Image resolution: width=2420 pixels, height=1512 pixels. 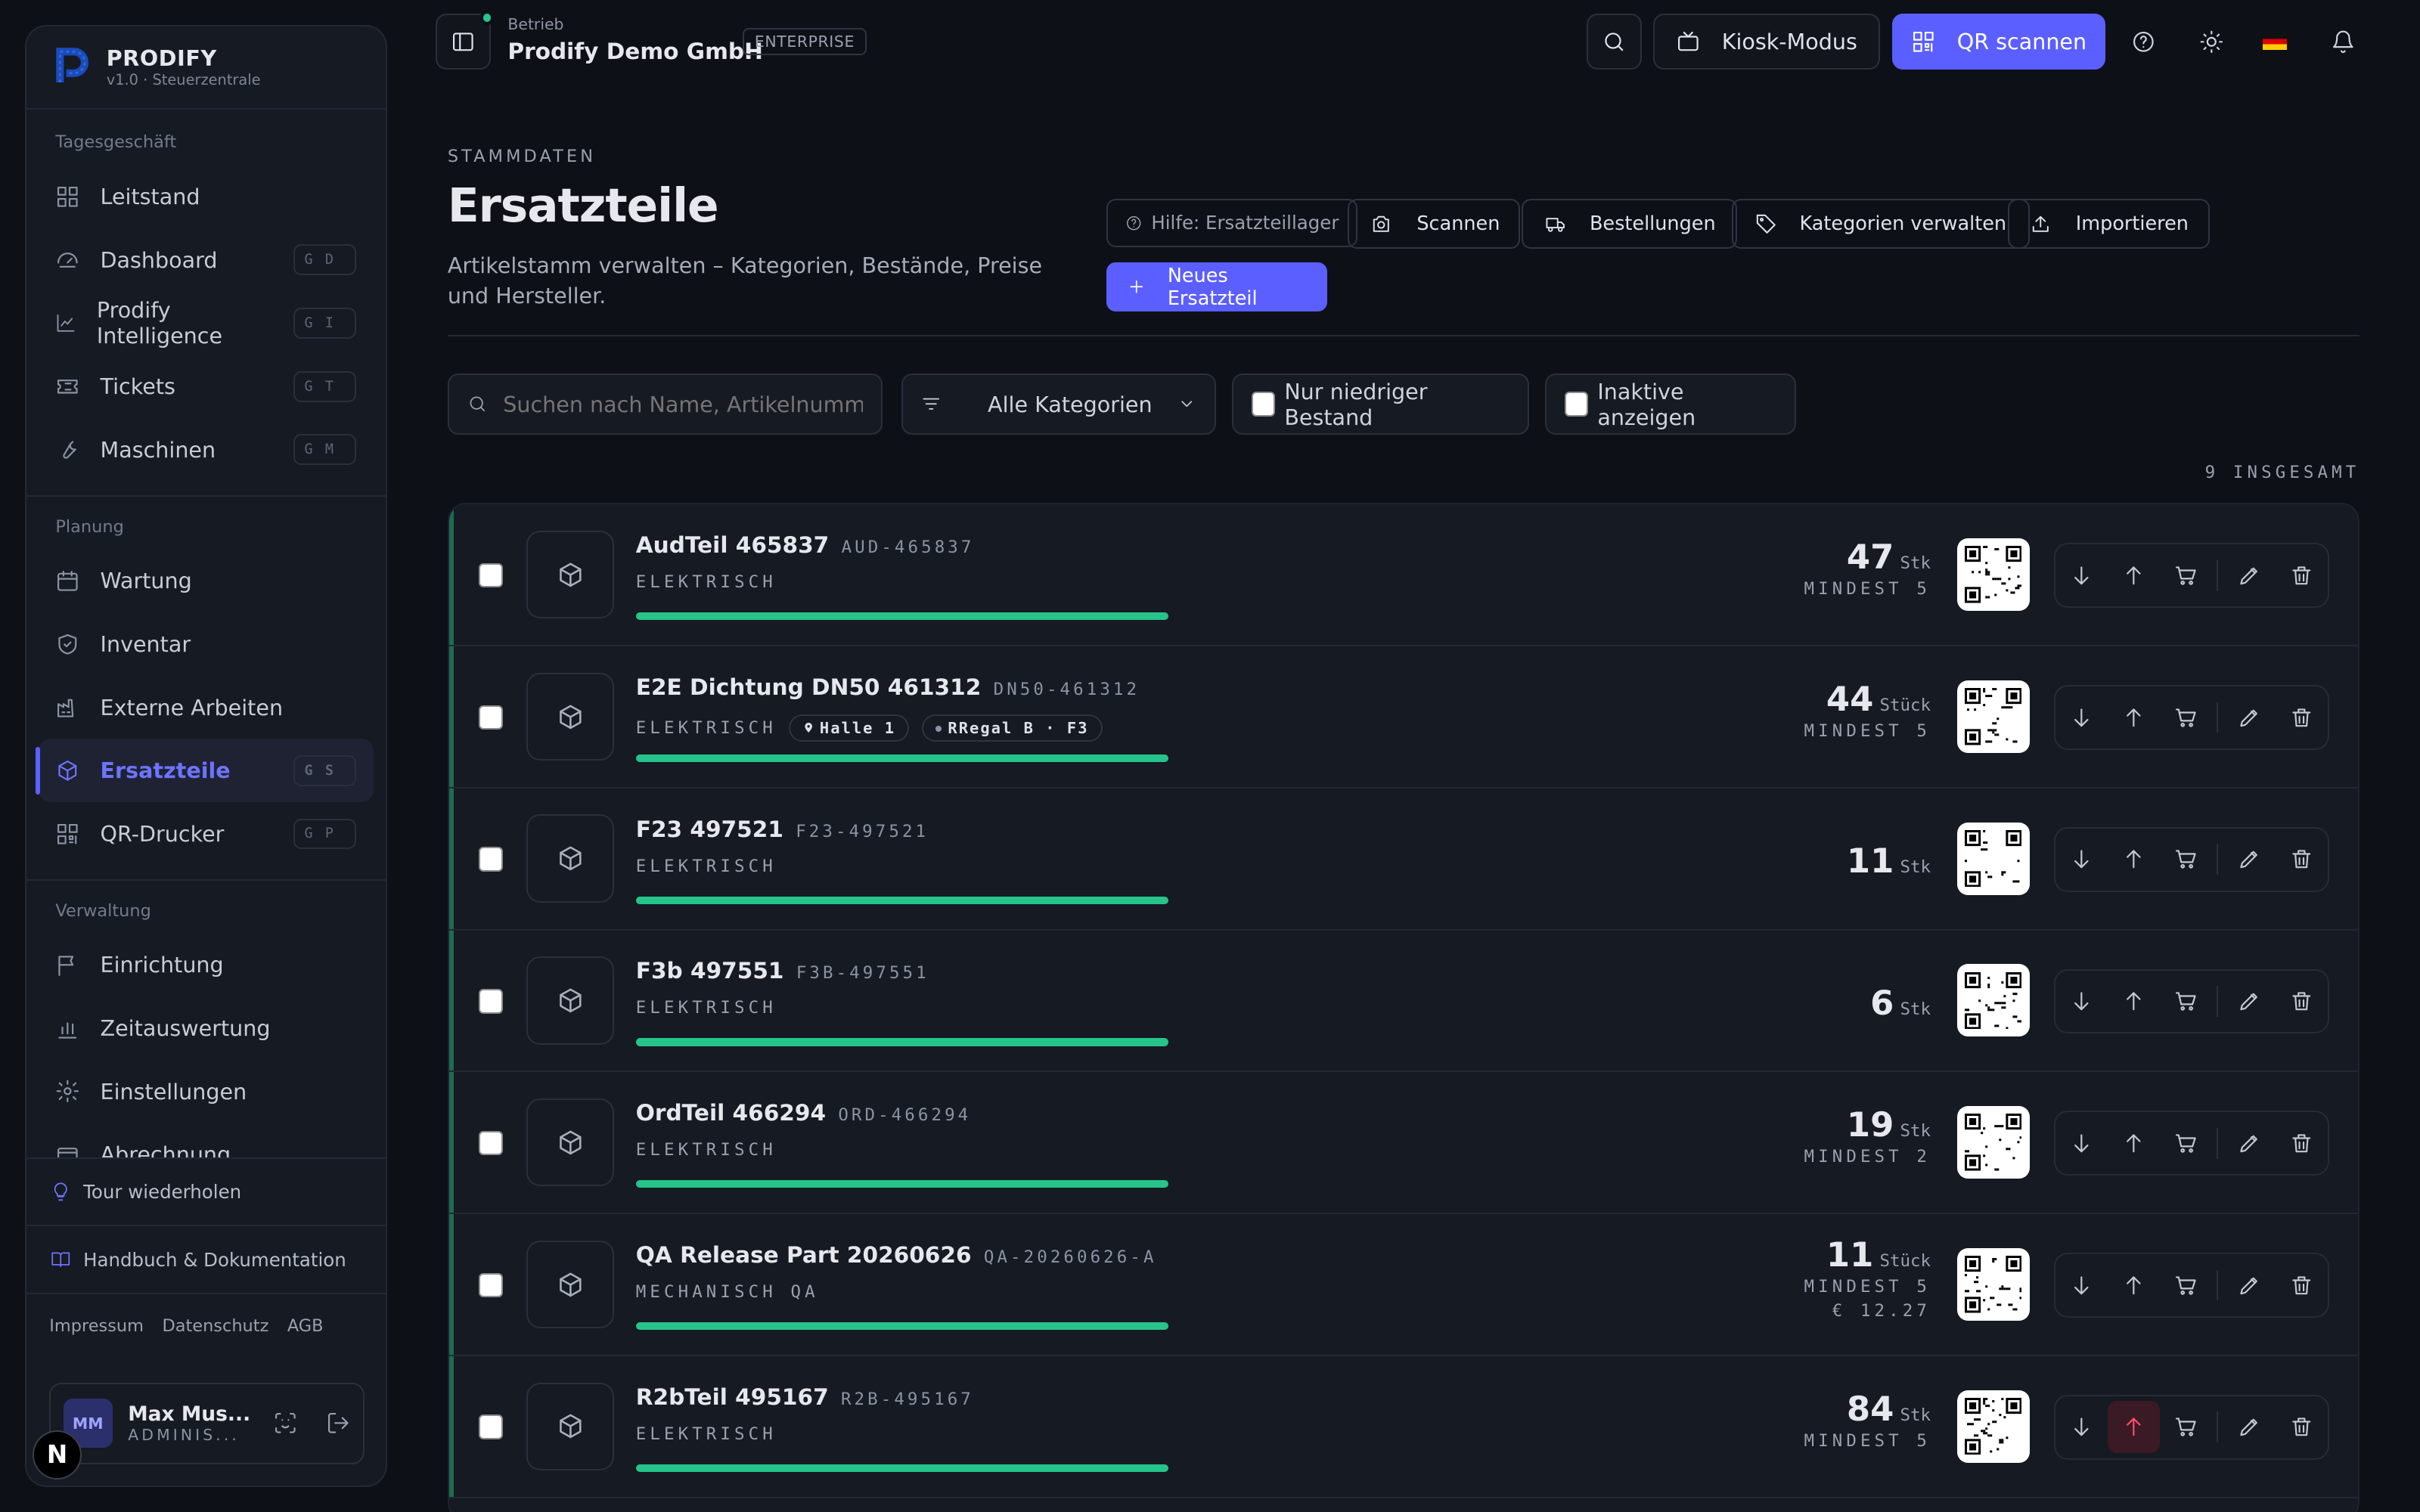 What do you see at coordinates (206, 260) in the screenshot?
I see `sidebar-item-dashboard: Dashboard GD` at bounding box center [206, 260].